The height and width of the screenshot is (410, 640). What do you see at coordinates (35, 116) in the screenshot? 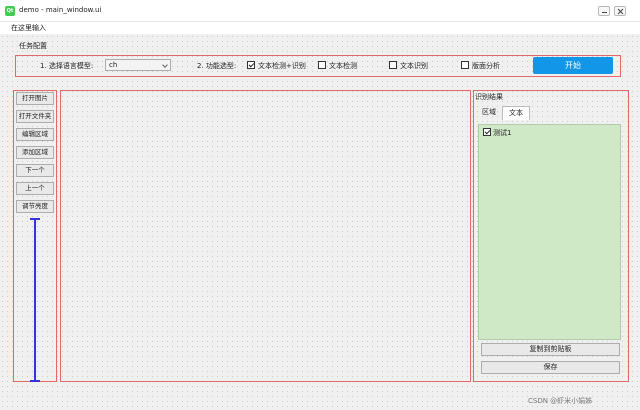
I see `open-folder-button: 打开文件夹` at bounding box center [35, 116].